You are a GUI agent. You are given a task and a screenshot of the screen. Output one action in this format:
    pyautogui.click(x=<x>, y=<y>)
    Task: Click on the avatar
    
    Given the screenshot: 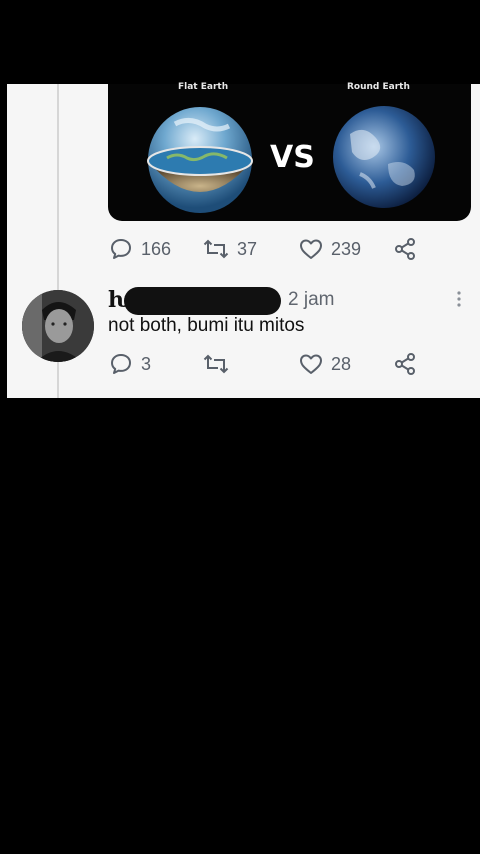 What is the action you would take?
    pyautogui.click(x=58, y=326)
    